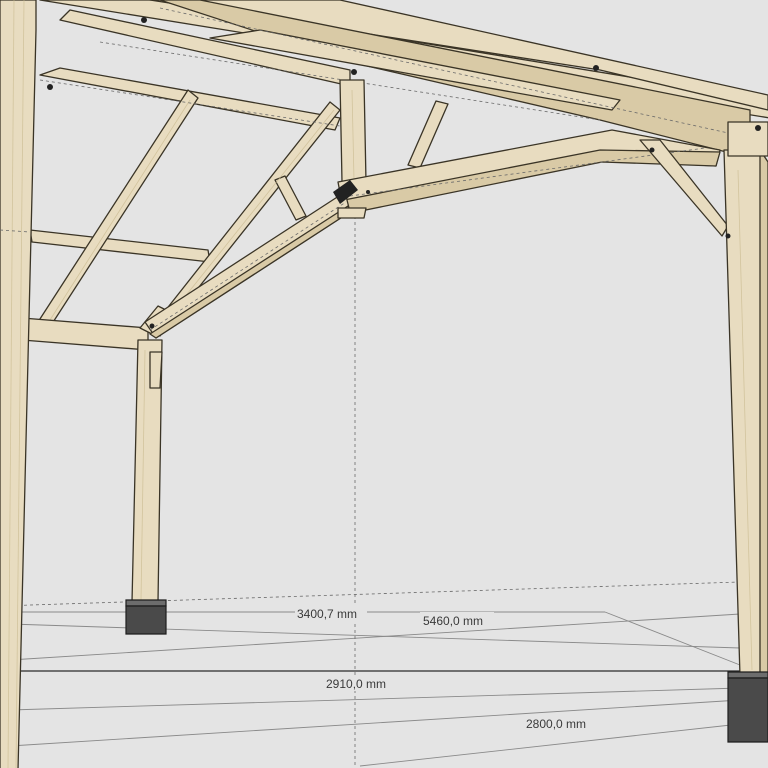  What do you see at coordinates (556, 724) in the screenshot?
I see `dimension-label-2800: 2800,0 mm` at bounding box center [556, 724].